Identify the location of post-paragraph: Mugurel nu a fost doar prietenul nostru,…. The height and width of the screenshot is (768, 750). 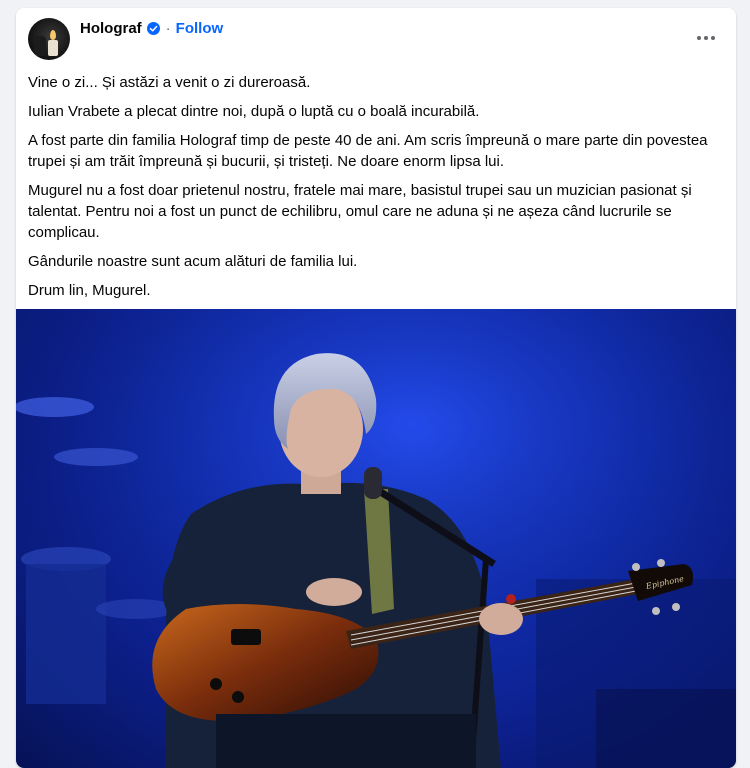
(360, 211).